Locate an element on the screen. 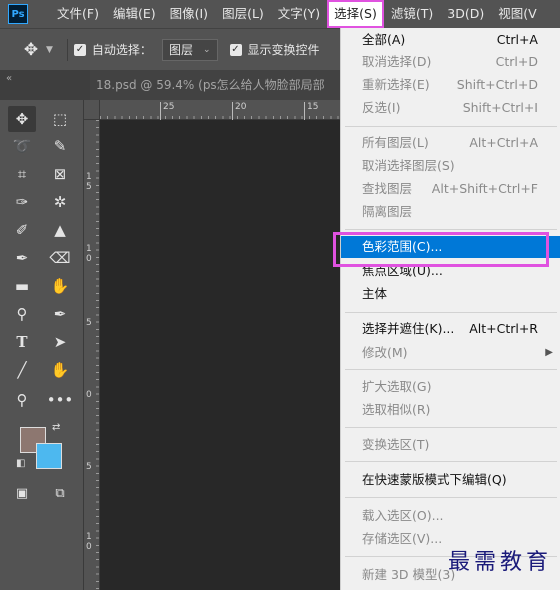  gradient-tool-icon: ▬ is located at coordinates (22, 286).